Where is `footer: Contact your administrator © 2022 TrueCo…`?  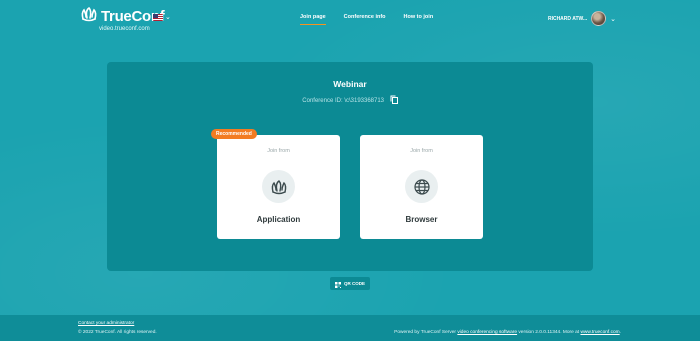 footer: Contact your administrator © 2022 TrueCo… is located at coordinates (350, 328).